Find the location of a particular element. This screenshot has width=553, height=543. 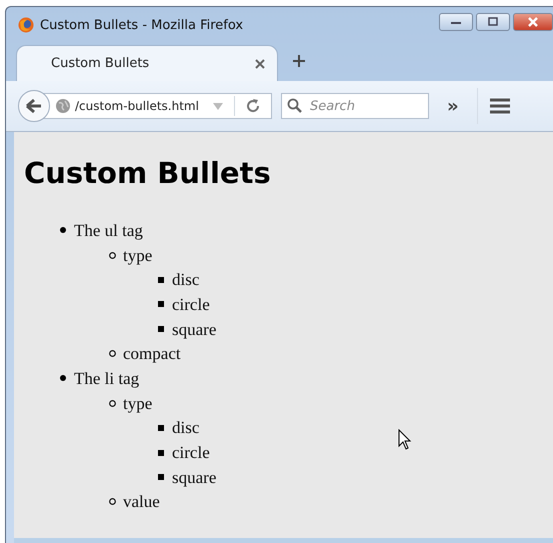

close-icon is located at coordinates (533, 22).